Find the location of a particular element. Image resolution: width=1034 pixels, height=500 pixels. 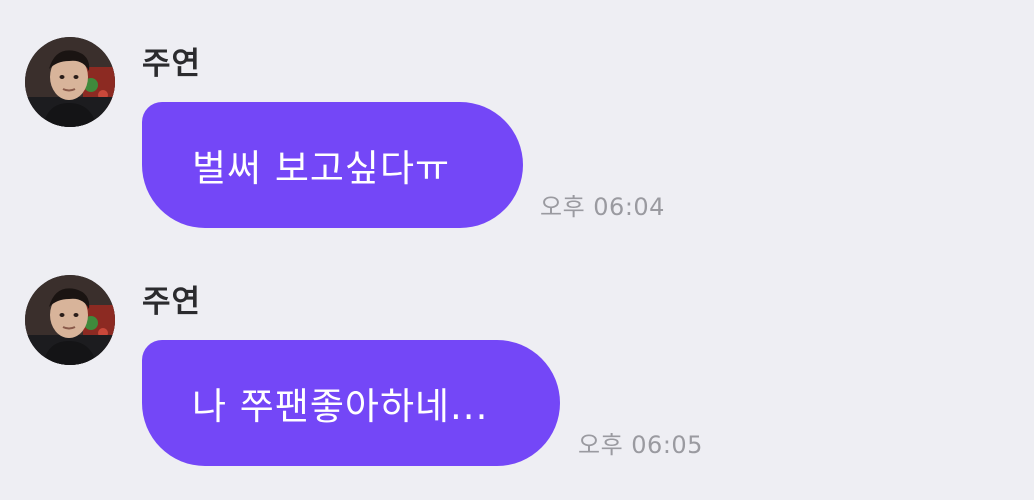

message-bubble: 벌써 보고싶다ㅠ is located at coordinates (332, 165).